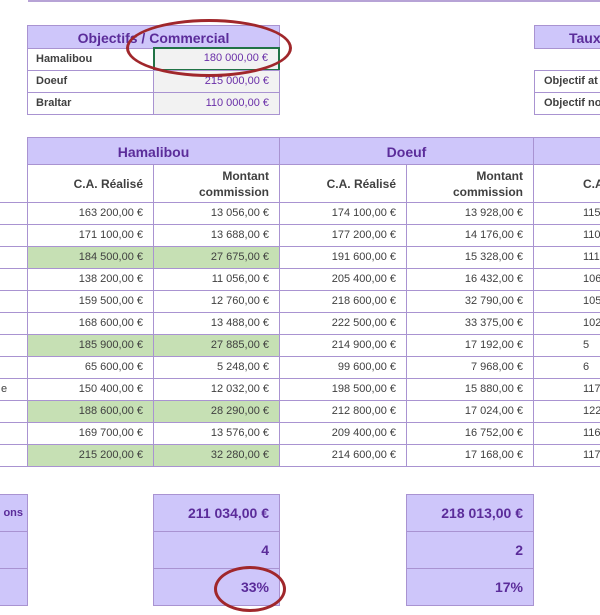 The width and height of the screenshot is (600, 615). I want to click on annotation-circle-objective, so click(209, 48).